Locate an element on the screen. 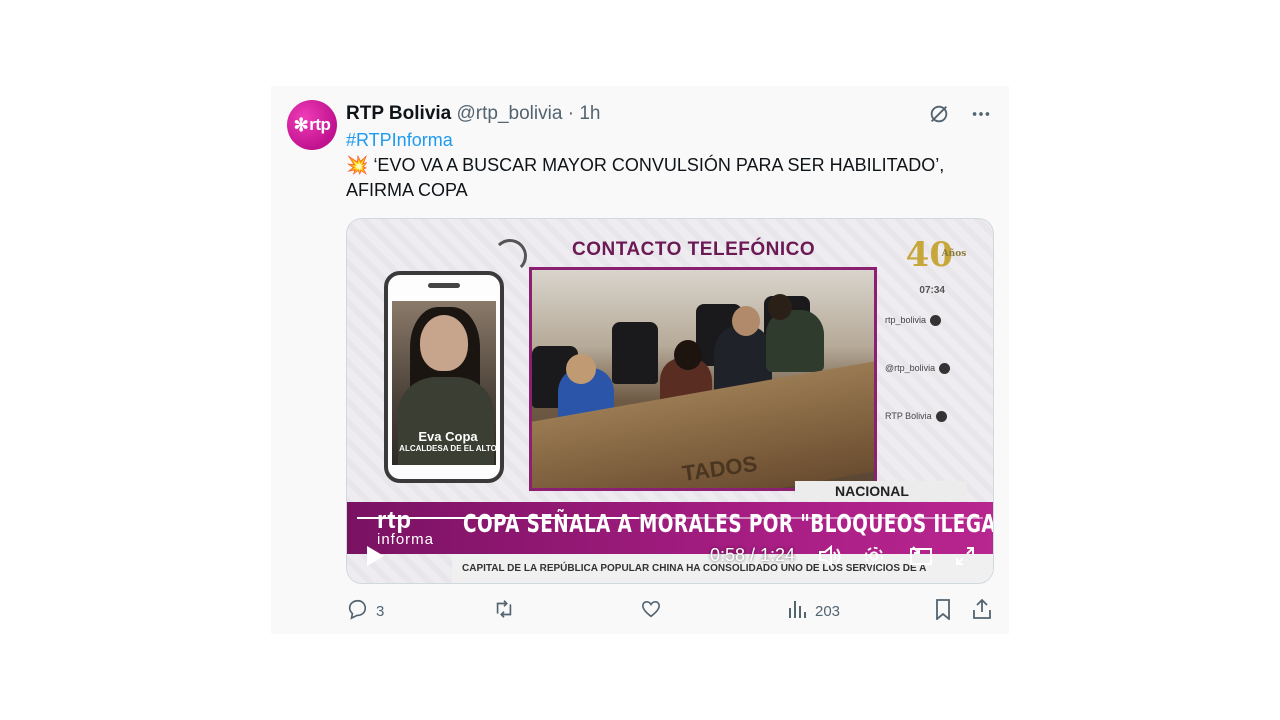  video-time: 0:58 / 1:24 is located at coordinates (753, 555).